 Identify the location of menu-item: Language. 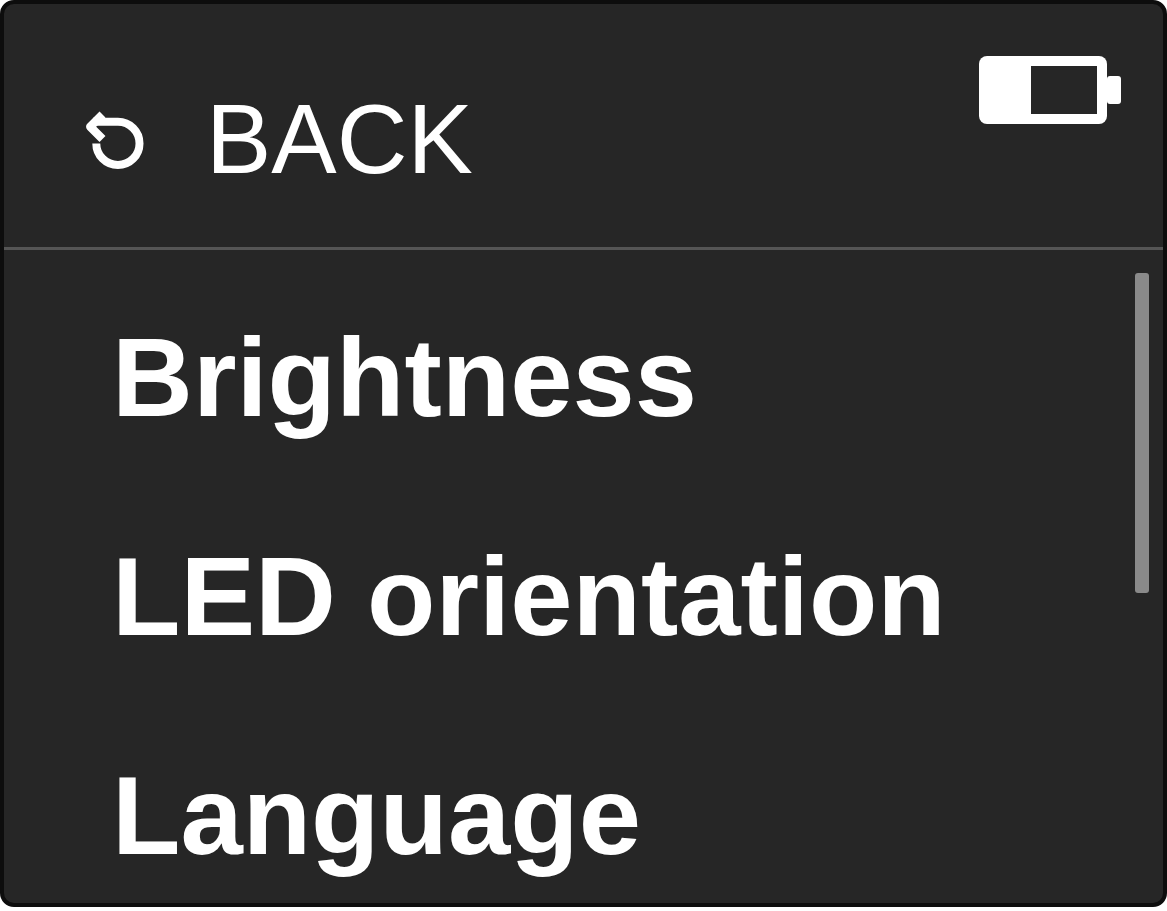
(376, 816).